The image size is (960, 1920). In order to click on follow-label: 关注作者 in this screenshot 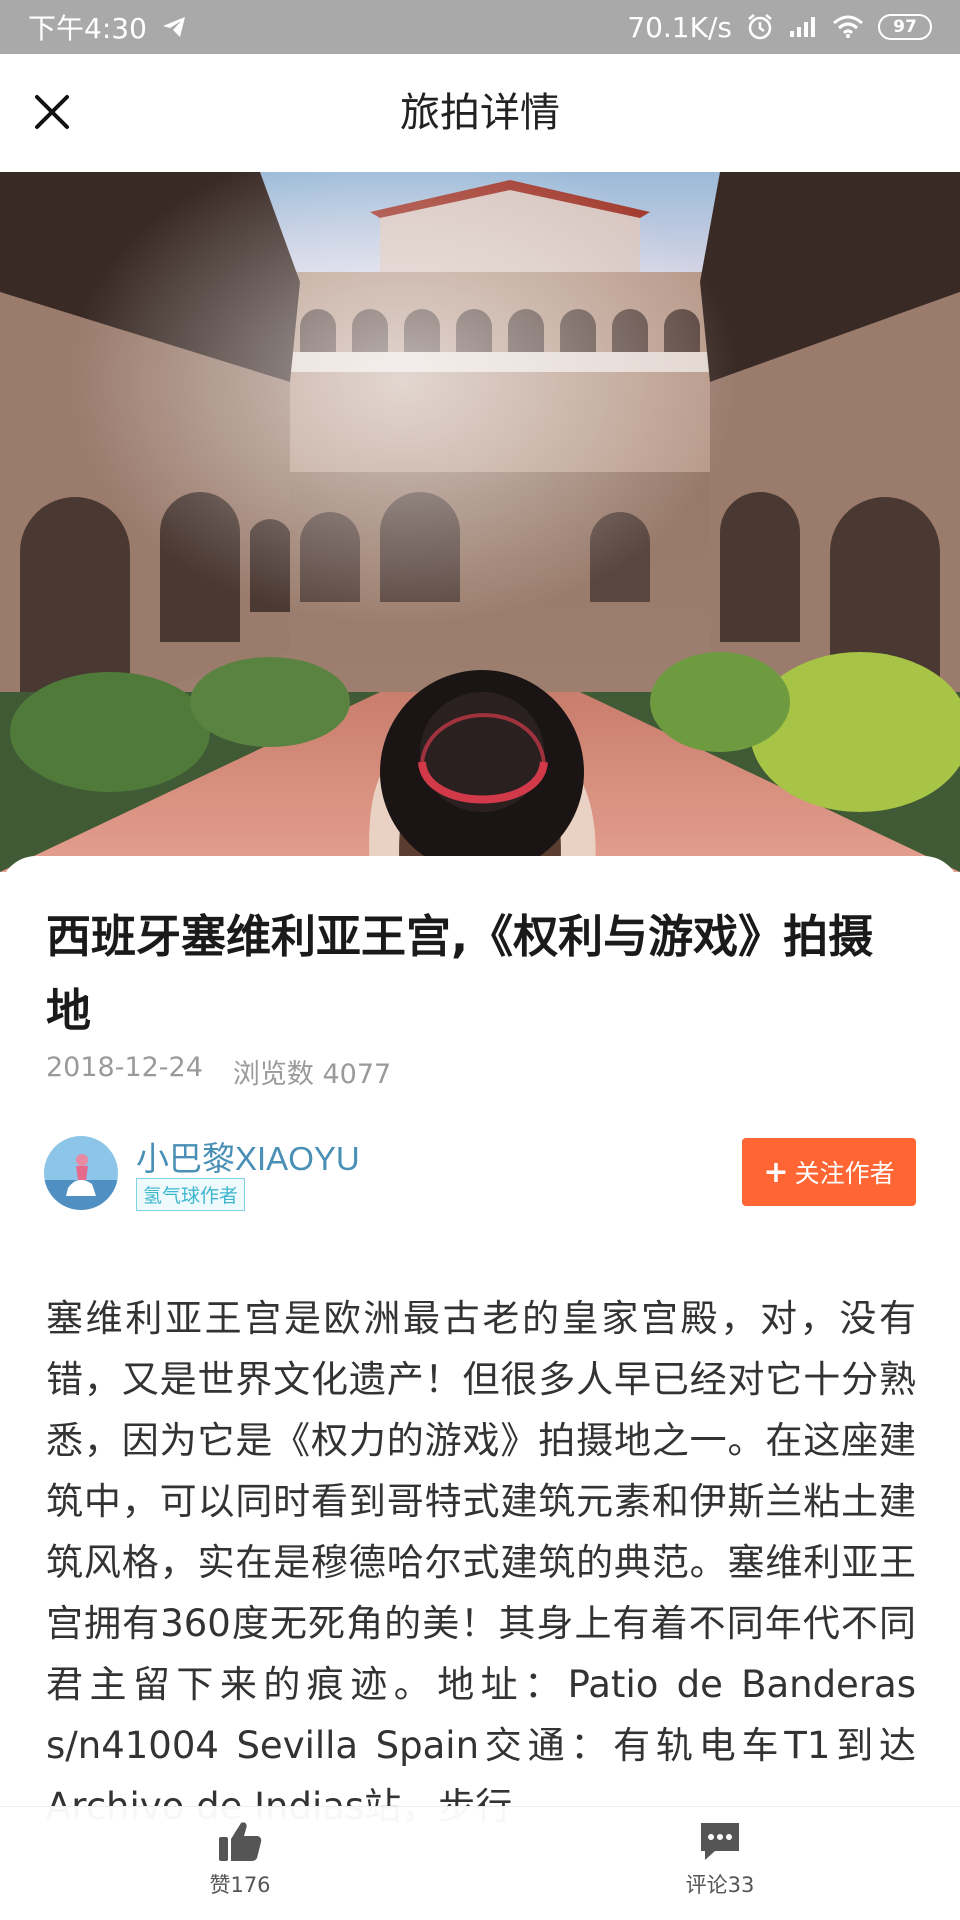, I will do `click(844, 1173)`.